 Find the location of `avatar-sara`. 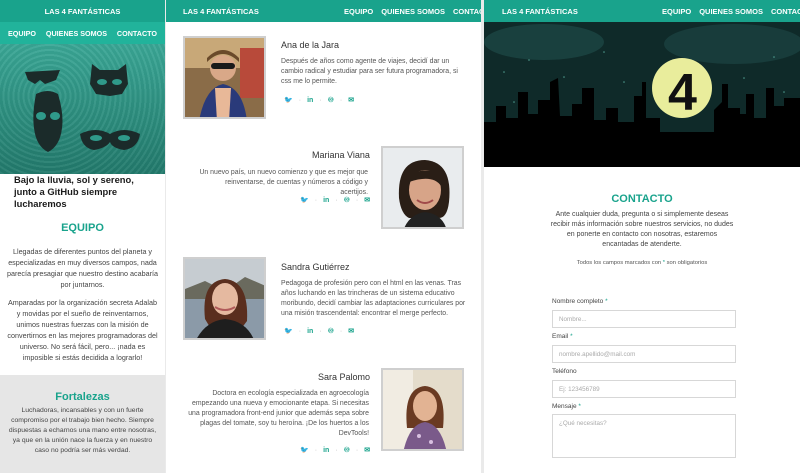

avatar-sara is located at coordinates (422, 409).